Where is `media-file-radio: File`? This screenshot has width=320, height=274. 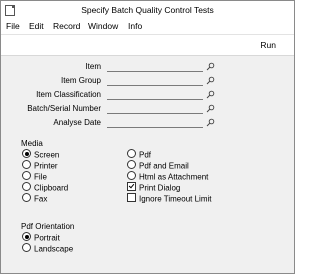
media-file-radio: File is located at coordinates (34, 176).